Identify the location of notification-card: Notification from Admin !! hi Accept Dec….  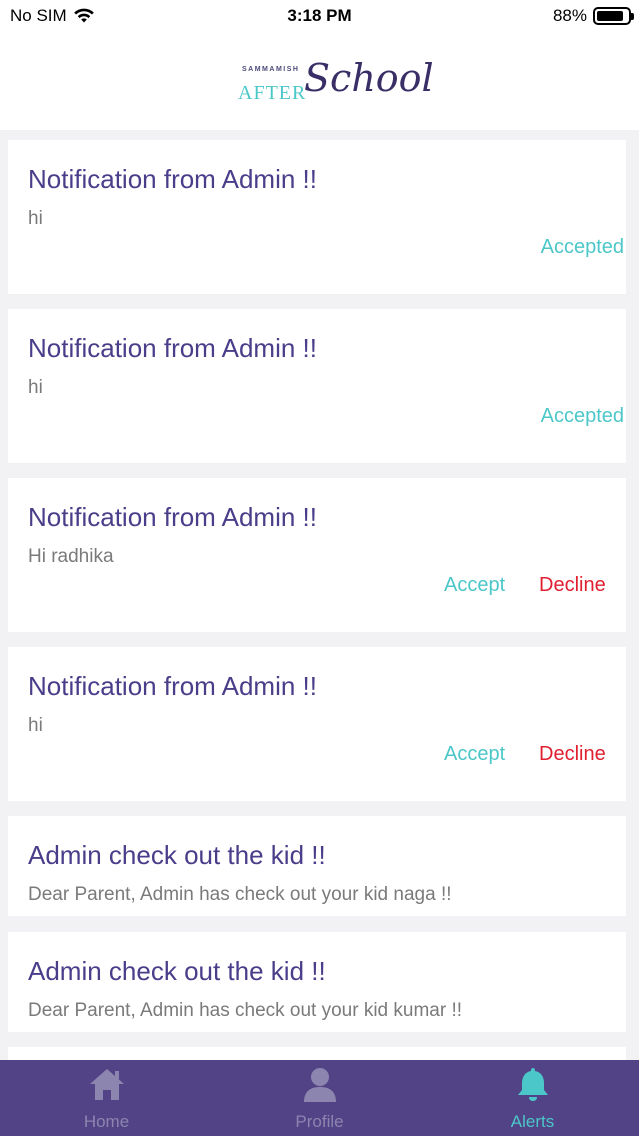
(317, 724).